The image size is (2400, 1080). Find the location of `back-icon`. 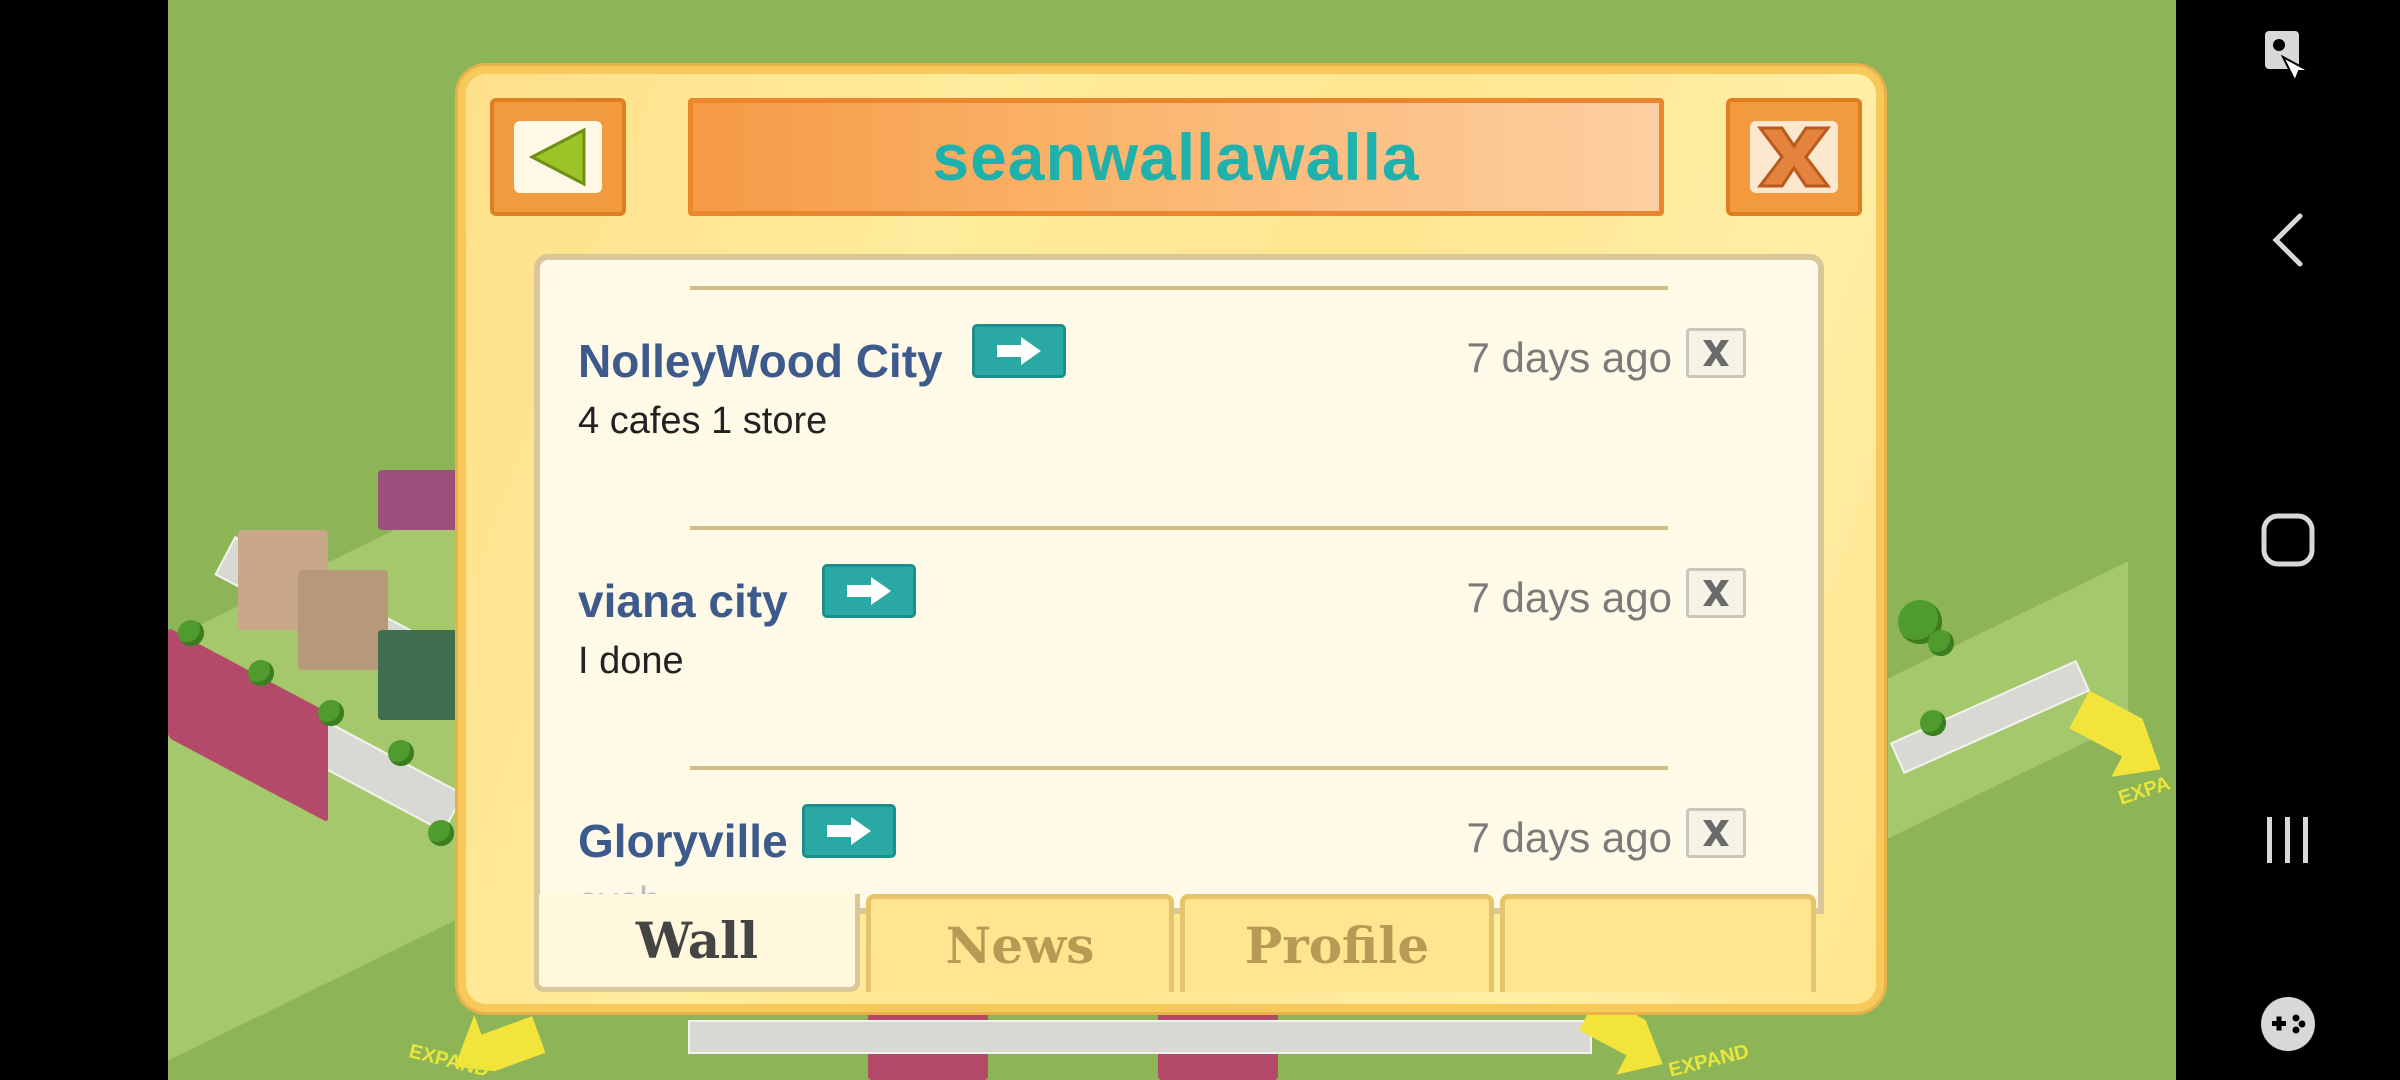

back-icon is located at coordinates (2287, 240).